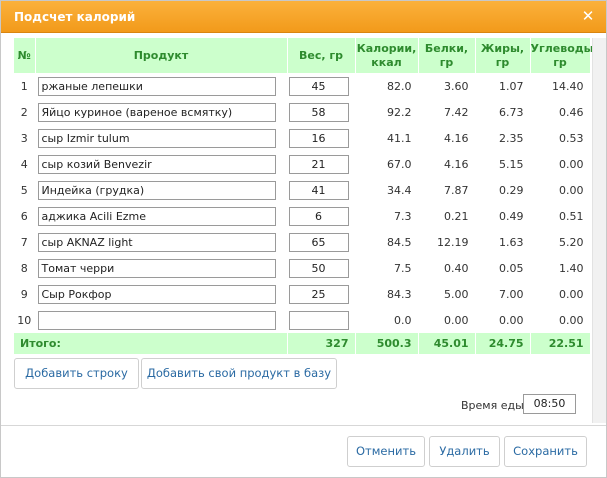 Image resolution: width=607 pixels, height=478 pixels. I want to click on table-row: 1 ржаные лепешки 45 82.0 3.60 1.07 14.40, so click(302, 86).